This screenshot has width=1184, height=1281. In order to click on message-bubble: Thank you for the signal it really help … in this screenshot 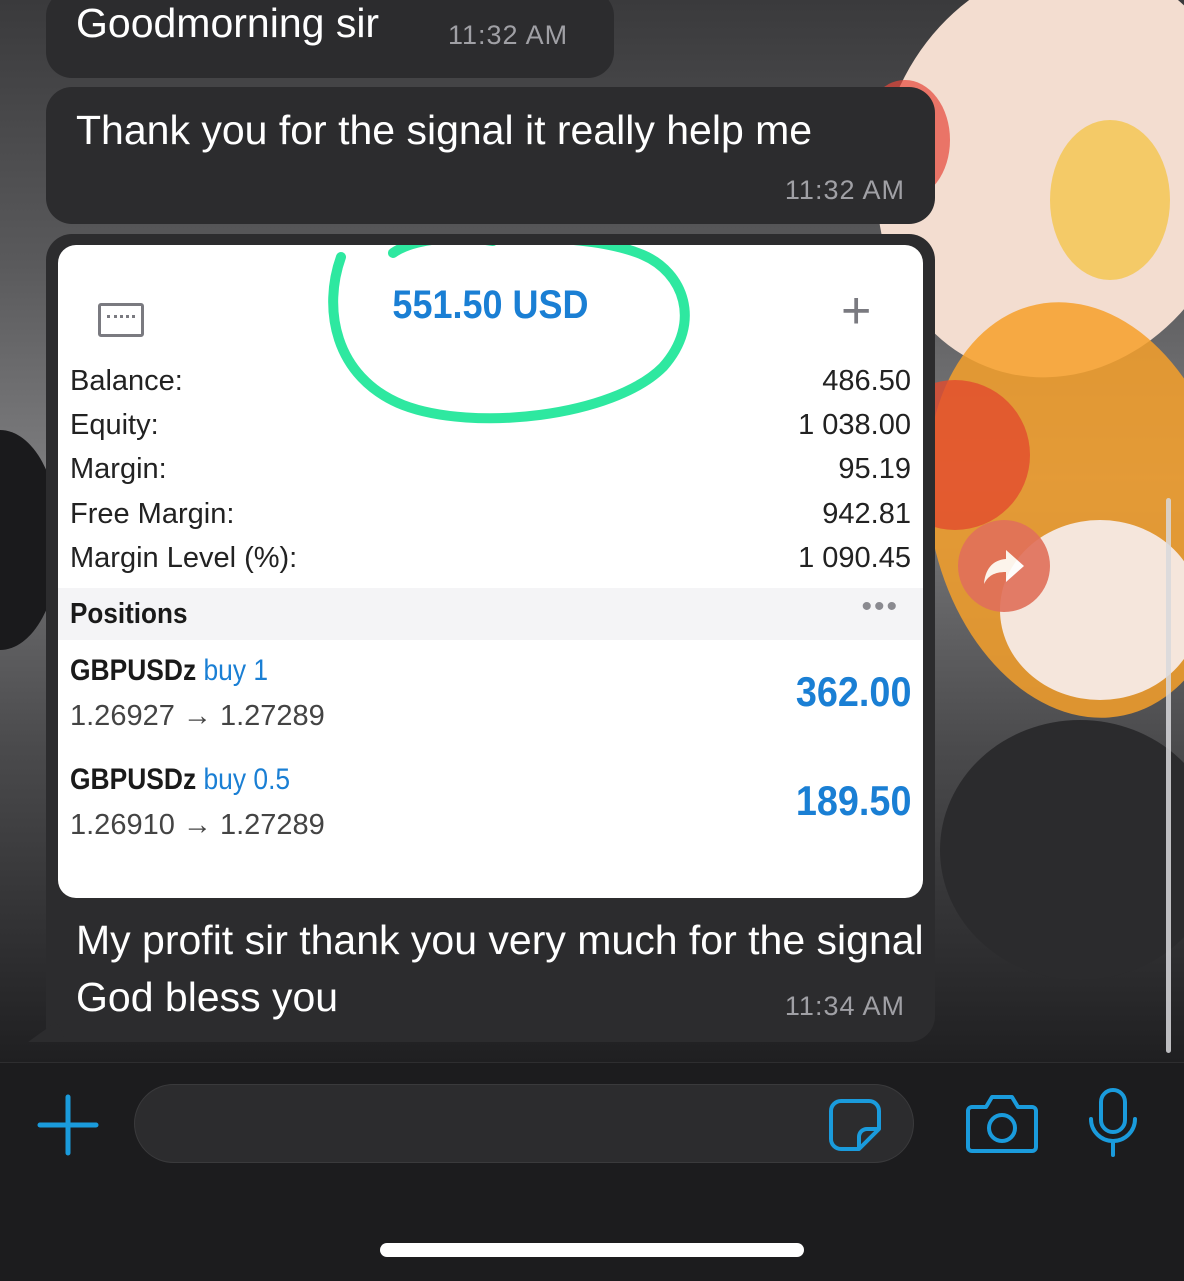, I will do `click(490, 155)`.